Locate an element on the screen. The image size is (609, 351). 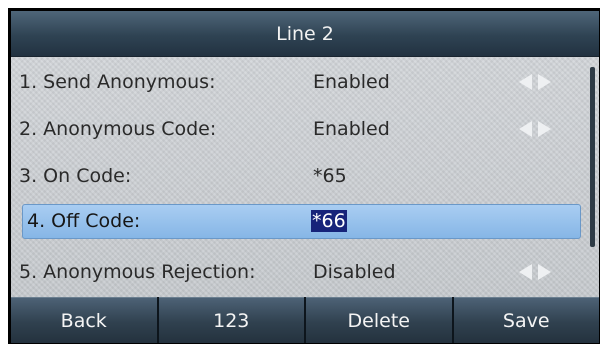
scrollbar is located at coordinates (592, 157).